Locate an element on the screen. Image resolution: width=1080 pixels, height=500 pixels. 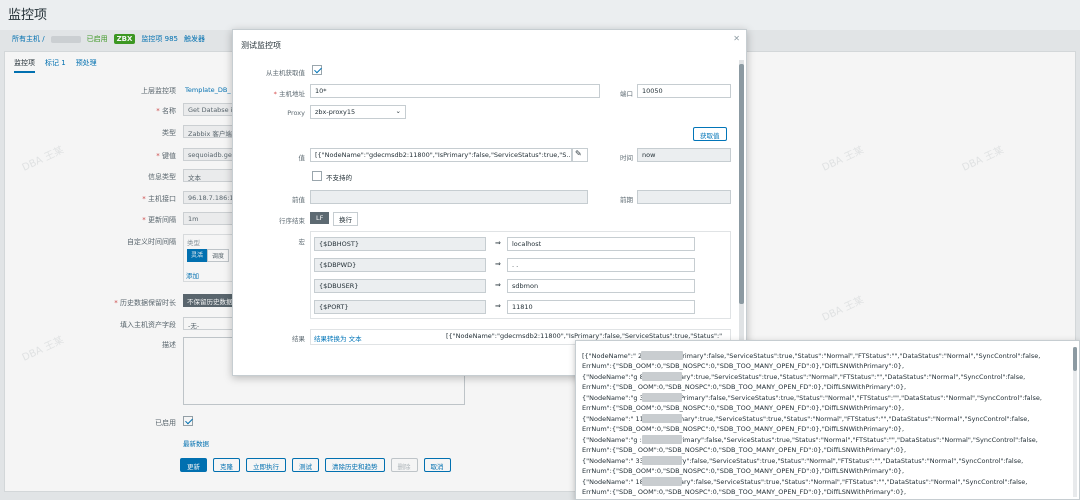
not-supported-checkbox is located at coordinates (317, 176).